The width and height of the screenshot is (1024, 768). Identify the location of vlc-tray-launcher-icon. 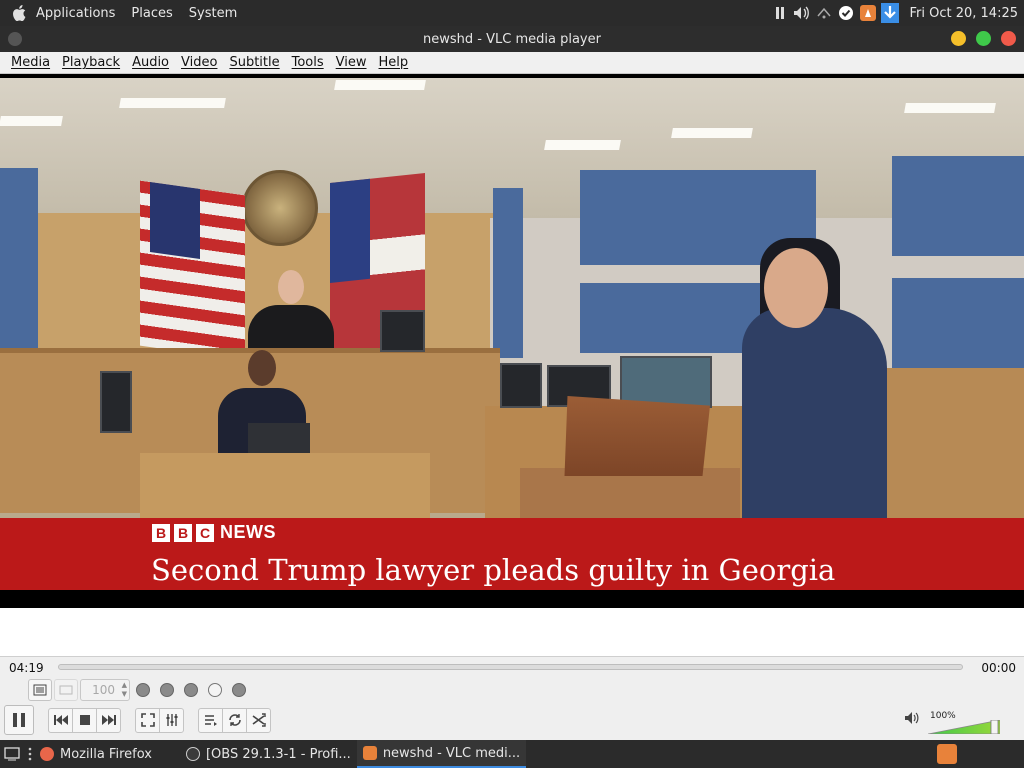
(947, 754).